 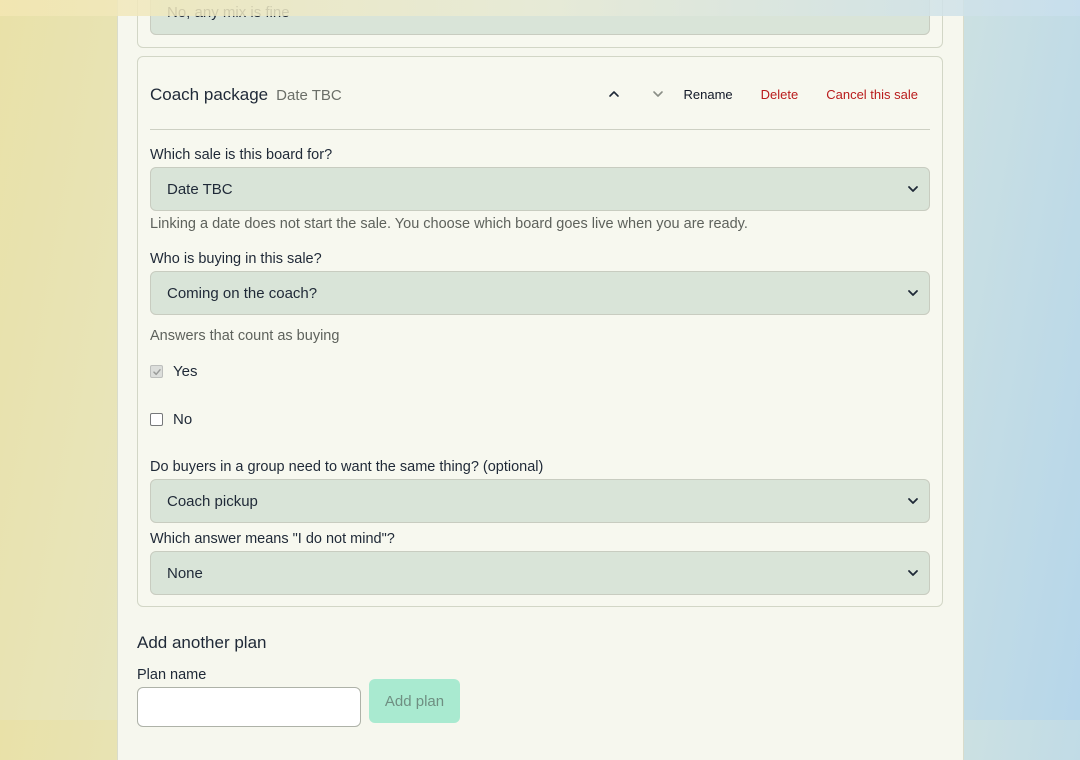 I want to click on cancel-sale-button: Cancel this sale, so click(x=872, y=94).